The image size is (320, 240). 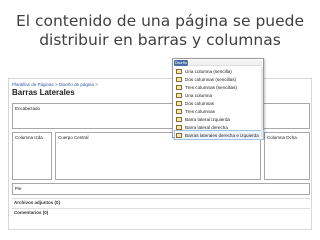 I want to click on menu-item-three-columns-simple: Tres columnas (sencillas), so click(x=219, y=87).